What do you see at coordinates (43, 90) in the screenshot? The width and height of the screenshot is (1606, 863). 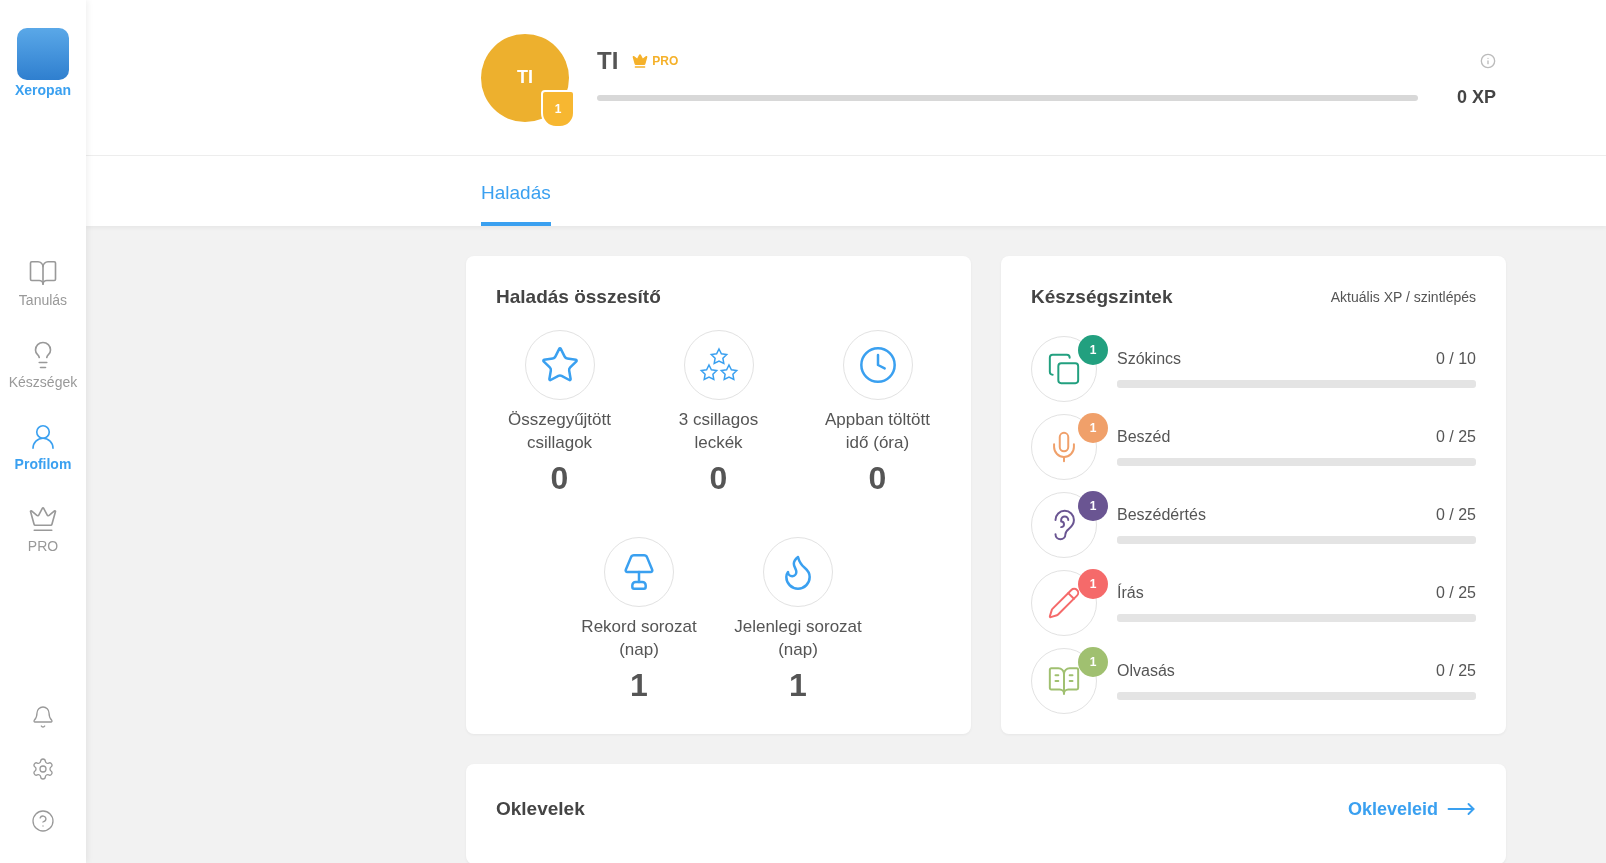 I see `brand-name: Xeropan` at bounding box center [43, 90].